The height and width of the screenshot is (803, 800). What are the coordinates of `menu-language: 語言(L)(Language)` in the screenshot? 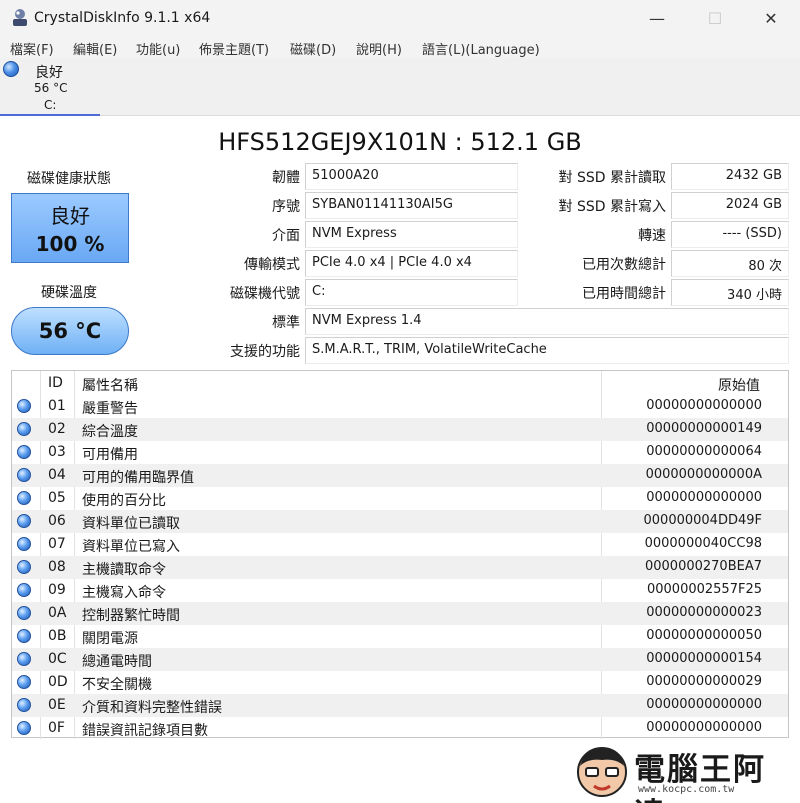 It's located at (481, 48).